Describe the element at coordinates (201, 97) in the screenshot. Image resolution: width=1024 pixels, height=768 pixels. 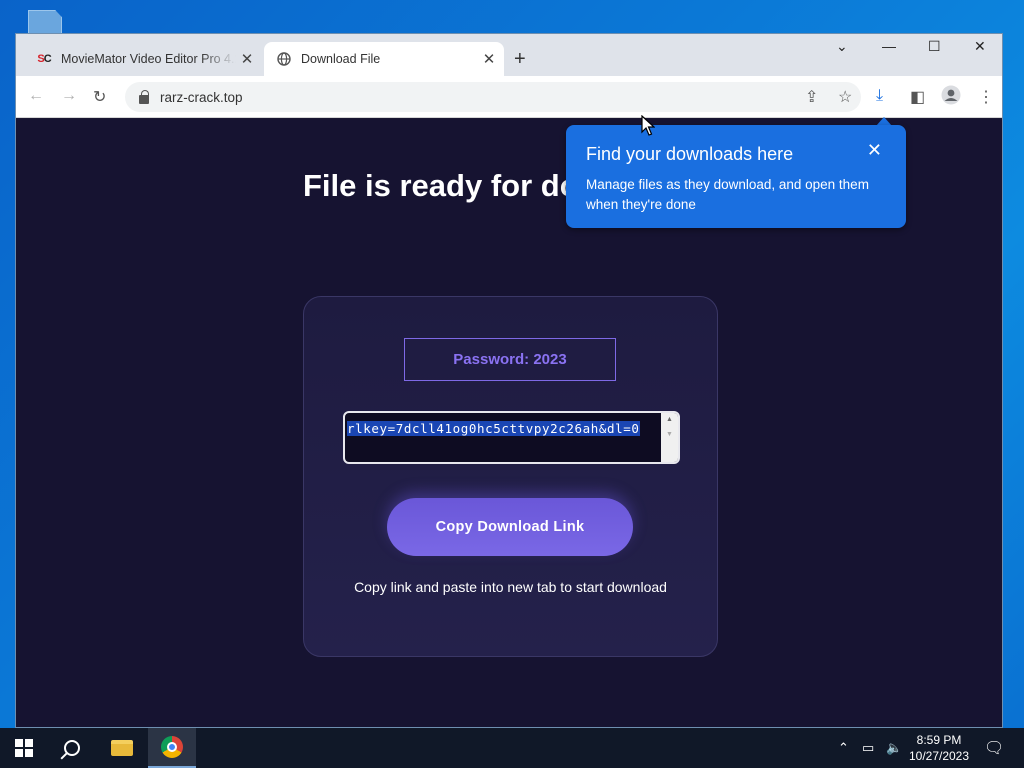
I see `url-text: rarz-crack.top` at that location.